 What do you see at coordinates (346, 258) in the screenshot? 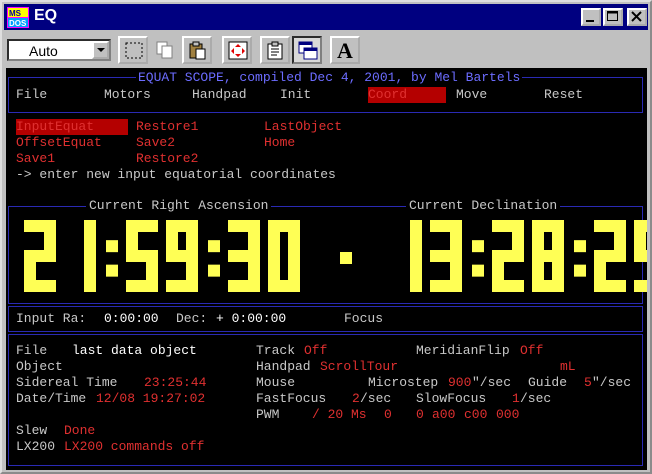
I see `separator-dot` at bounding box center [346, 258].